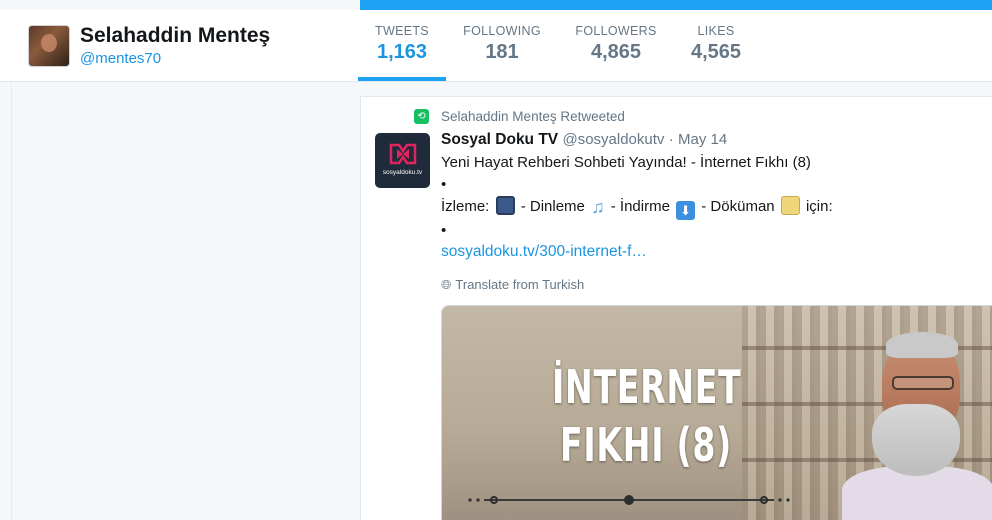 Image resolution: width=992 pixels, height=520 pixels. Describe the element at coordinates (446, 284) in the screenshot. I see `globe-icon: 🌐︎` at that location.